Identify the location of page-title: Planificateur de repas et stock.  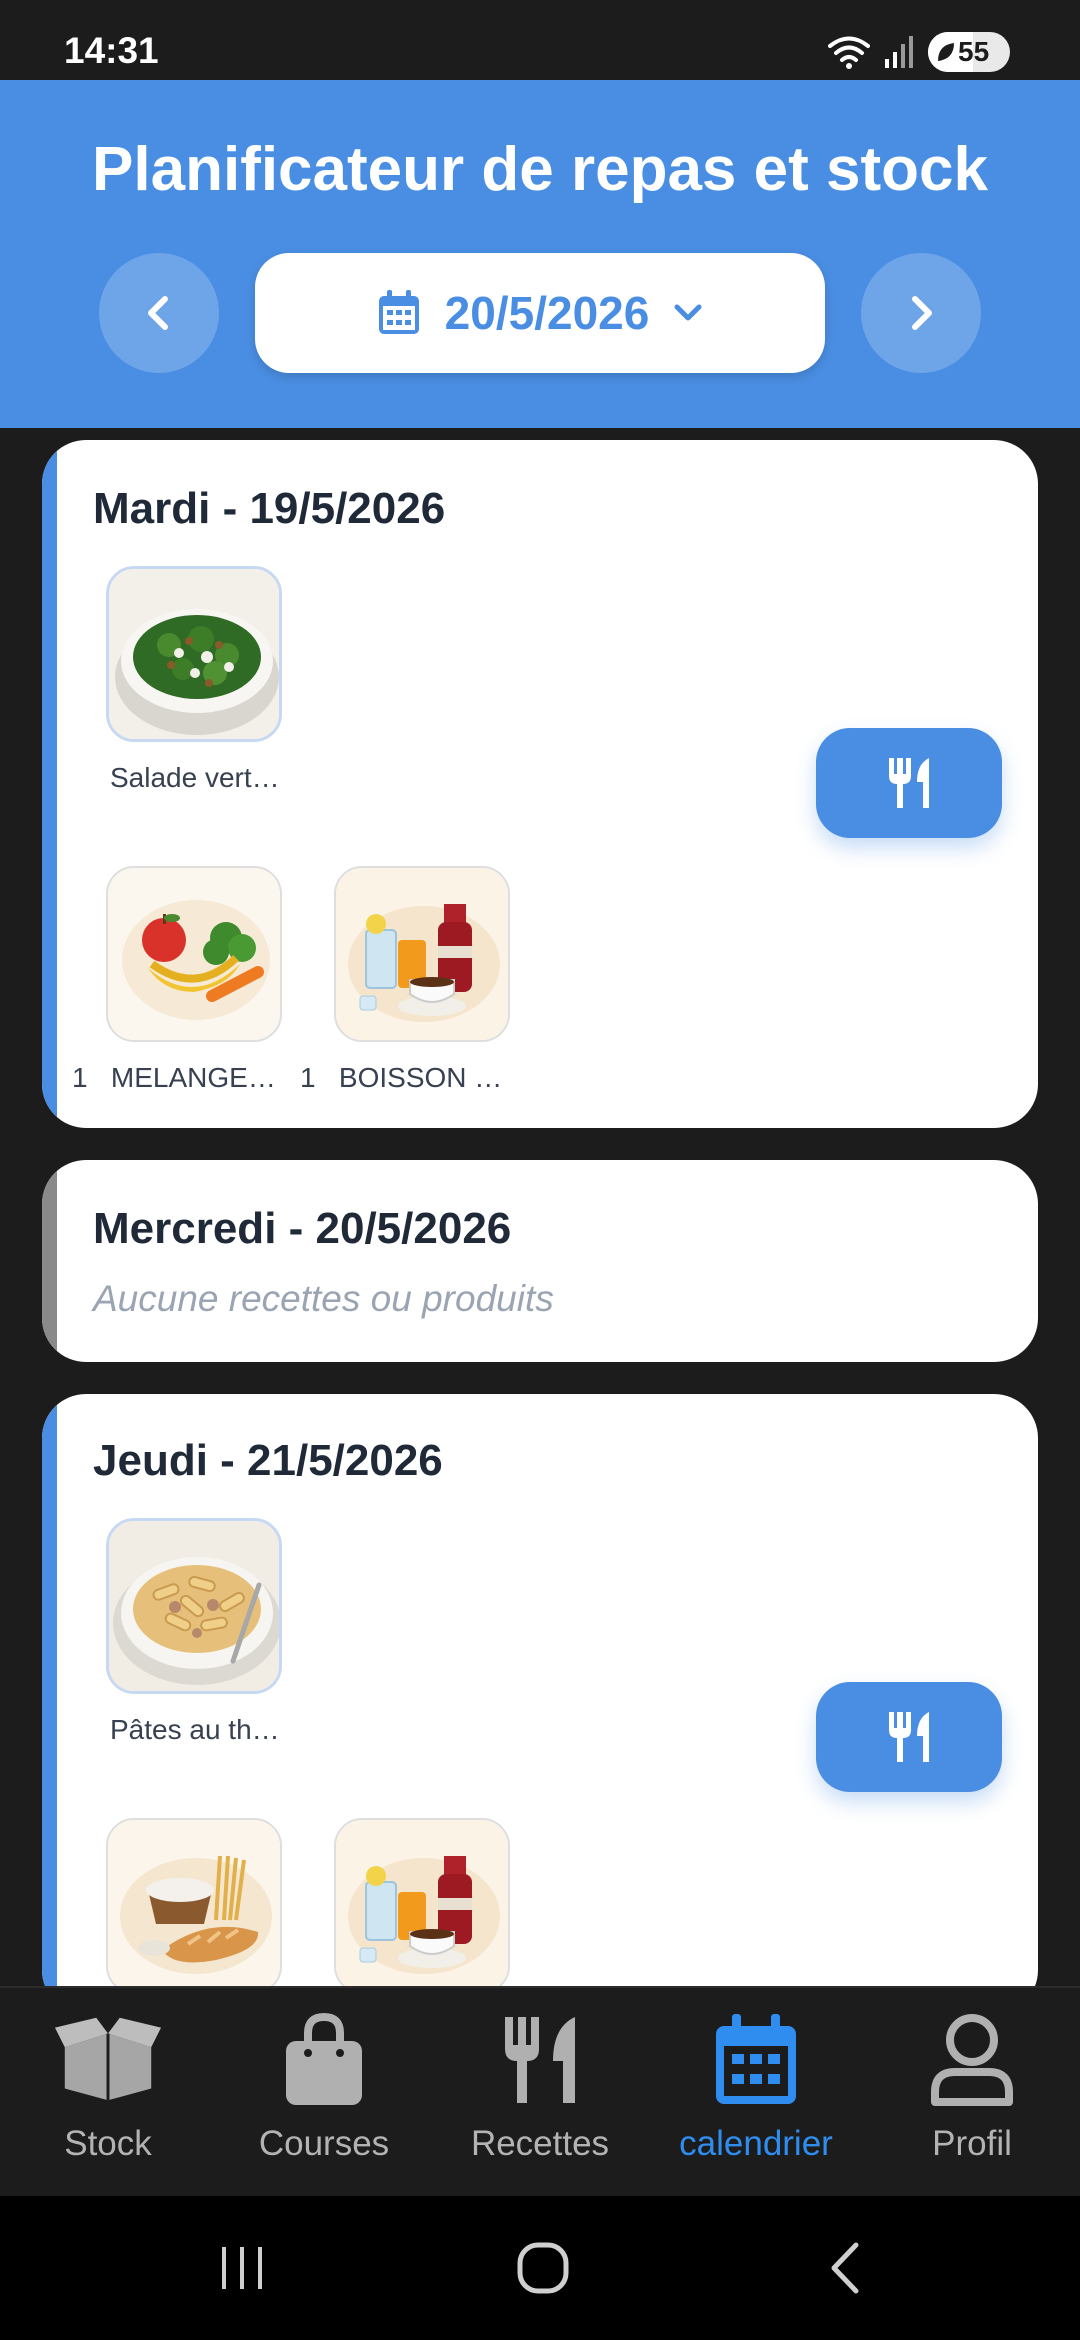
(540, 169).